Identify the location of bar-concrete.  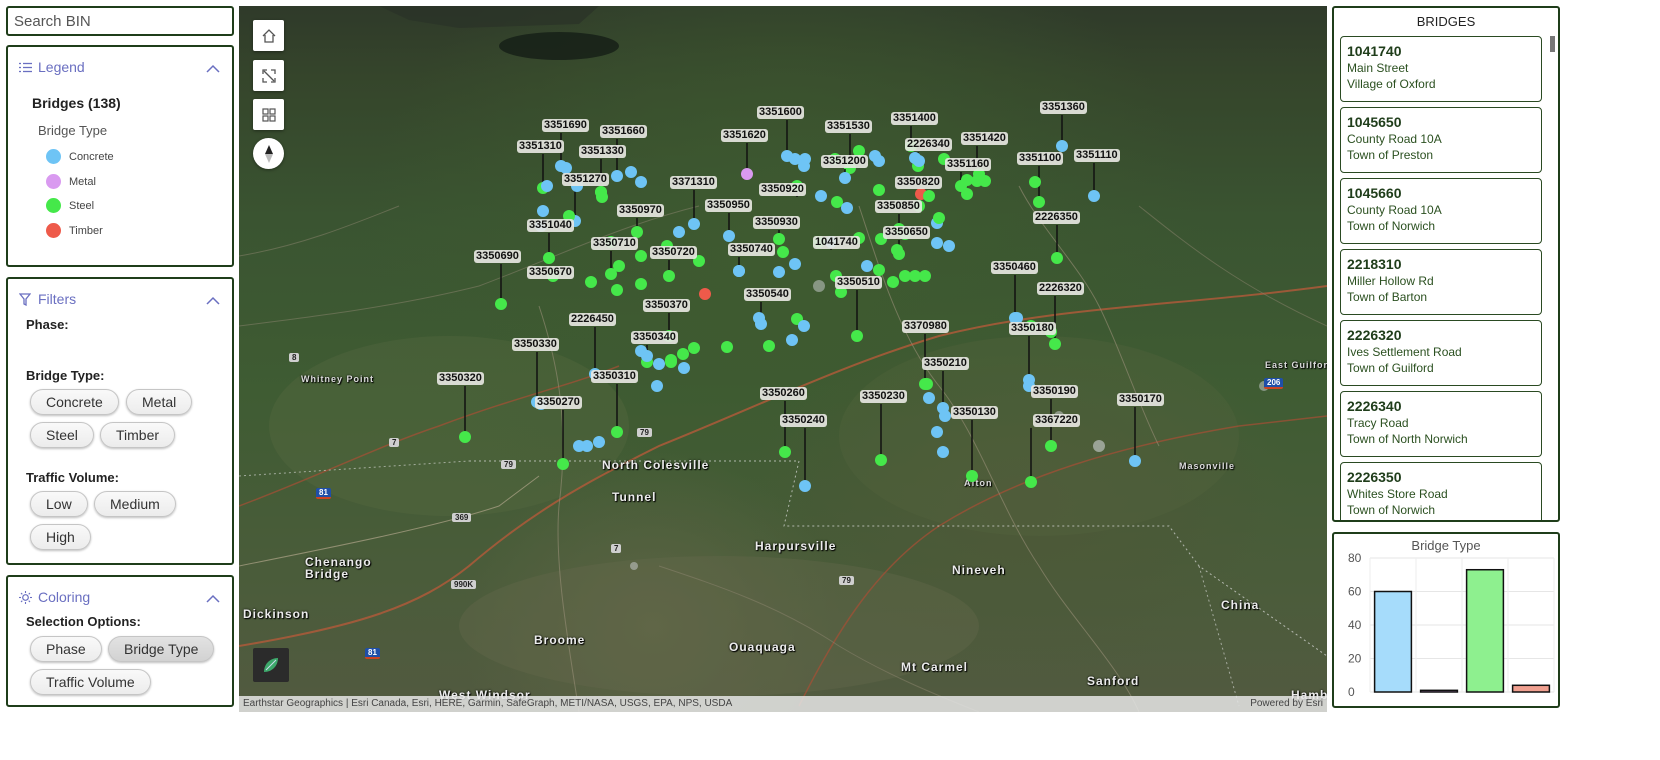
(1393, 641).